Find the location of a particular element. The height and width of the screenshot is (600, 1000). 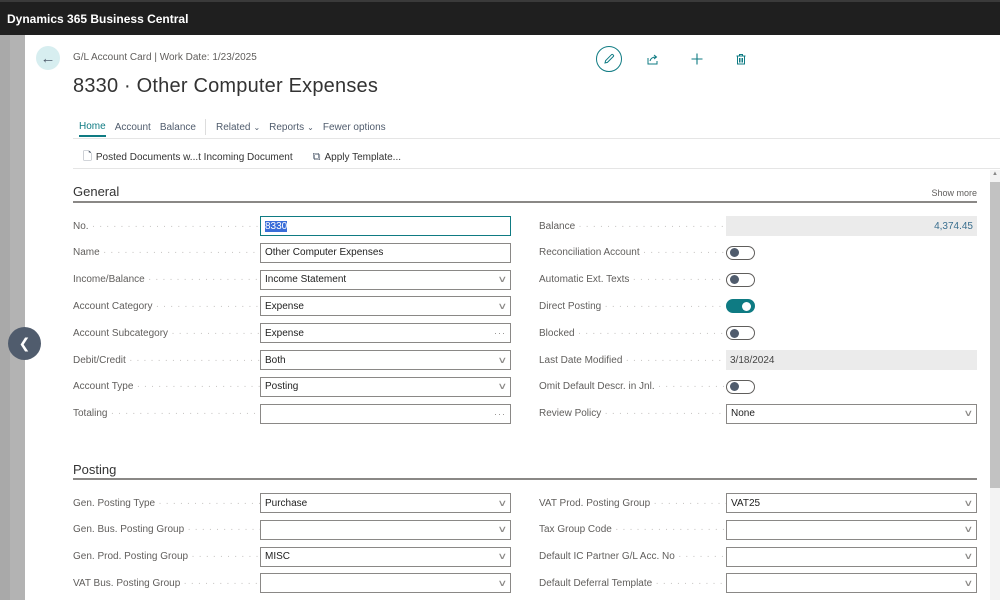

debit-credit-select: Both ∨ is located at coordinates (385, 360).